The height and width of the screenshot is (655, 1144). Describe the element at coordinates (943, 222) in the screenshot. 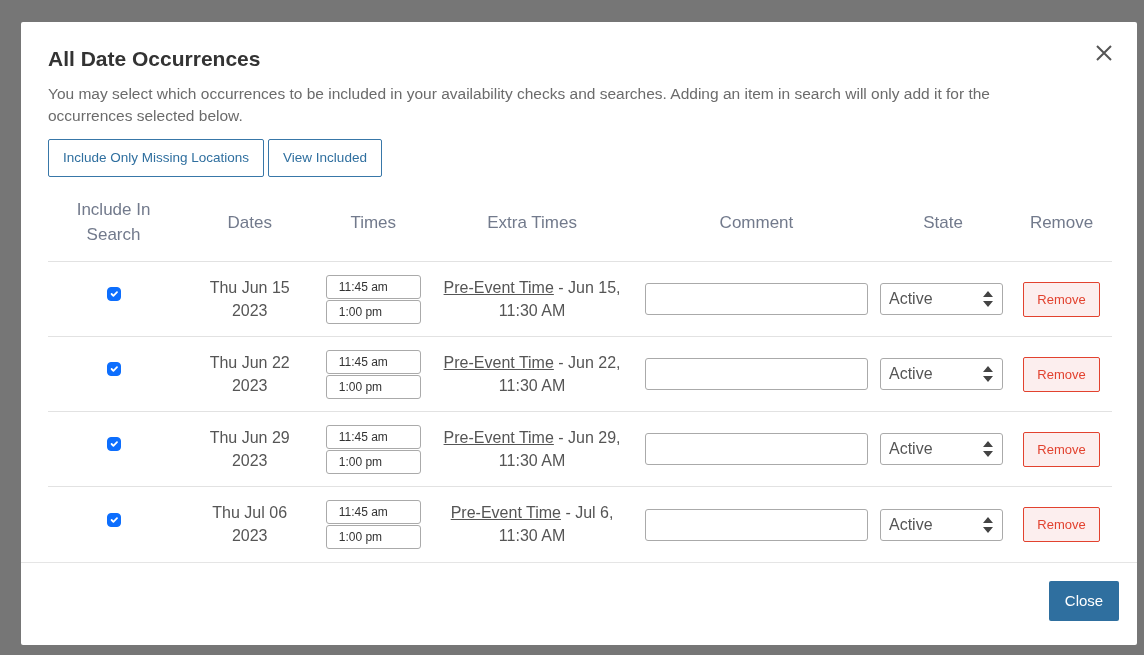

I see `column-header: State` at that location.